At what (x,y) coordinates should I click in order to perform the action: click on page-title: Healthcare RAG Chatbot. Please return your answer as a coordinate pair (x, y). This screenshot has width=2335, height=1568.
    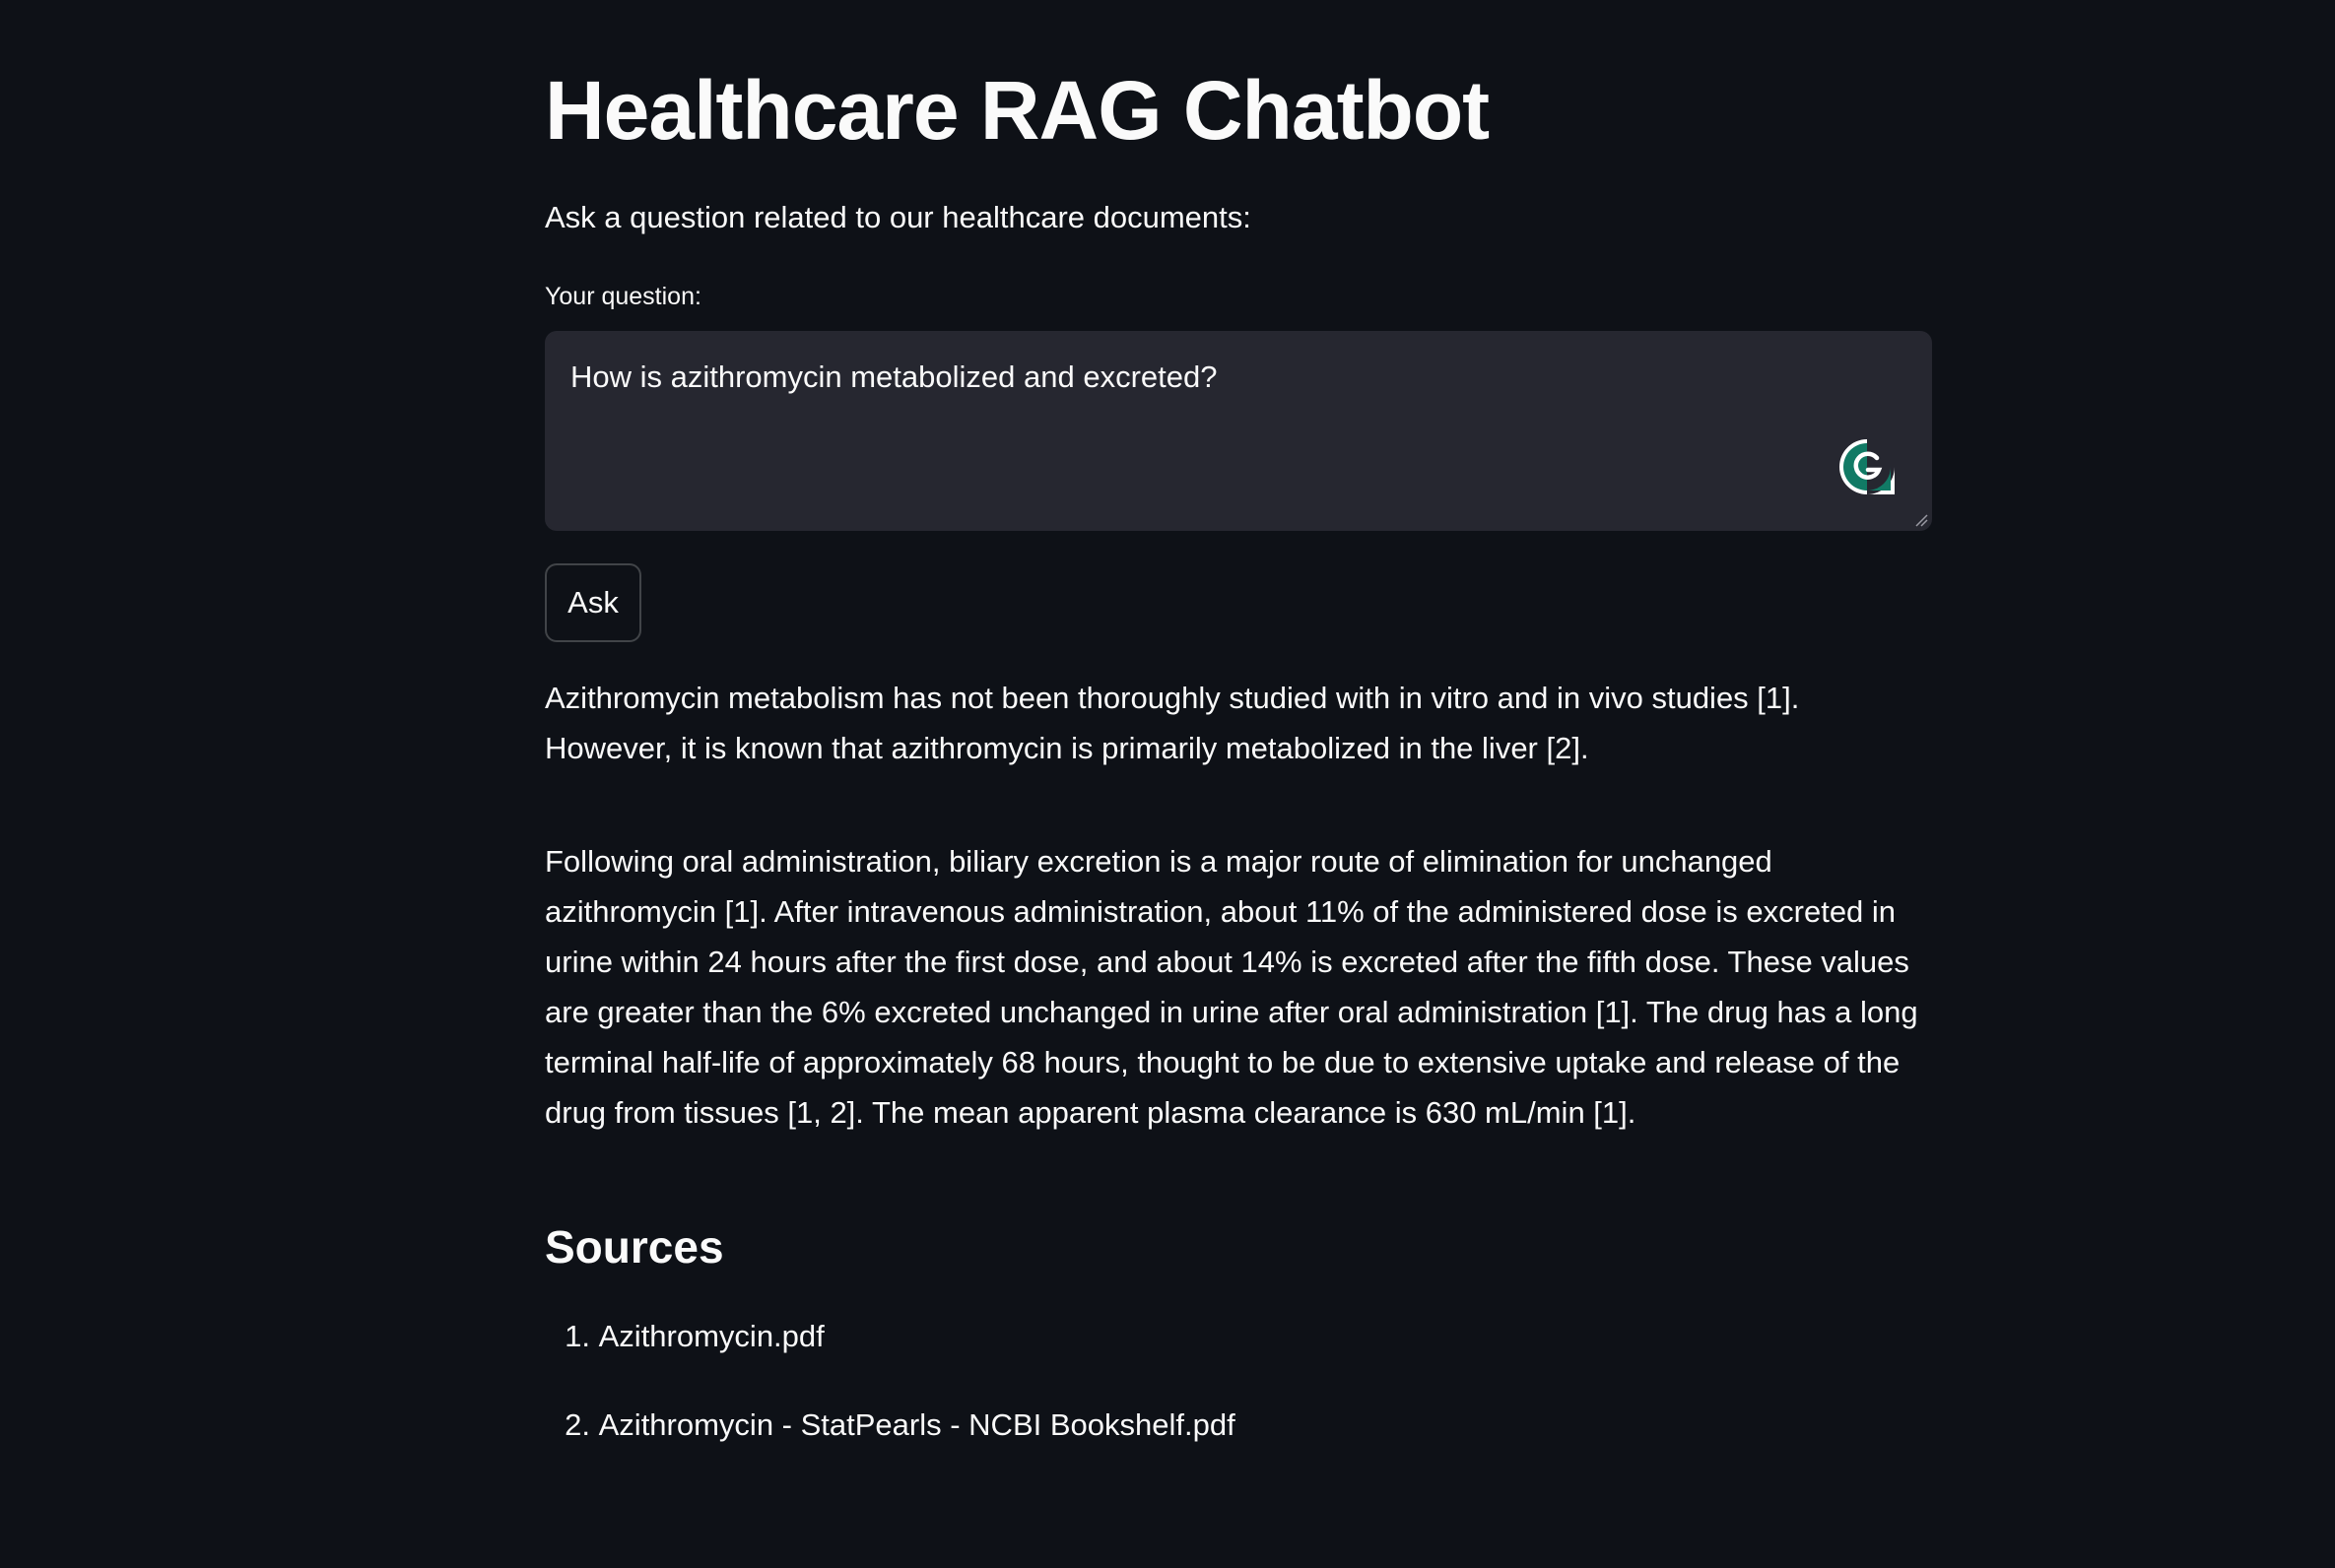
    Looking at the image, I should click on (1017, 111).